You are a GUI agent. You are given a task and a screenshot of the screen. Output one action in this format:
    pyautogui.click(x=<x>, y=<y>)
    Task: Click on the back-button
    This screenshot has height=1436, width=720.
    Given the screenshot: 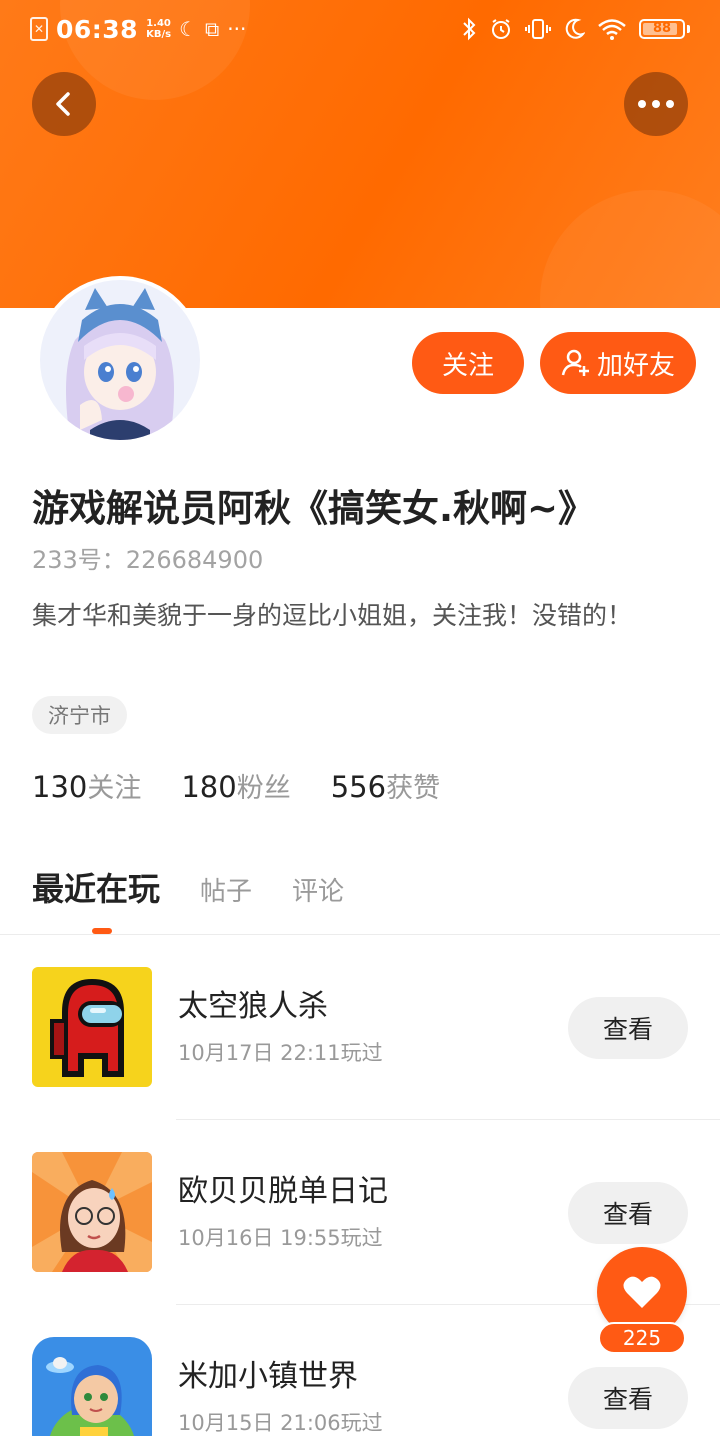 What is the action you would take?
    pyautogui.click(x=64, y=104)
    